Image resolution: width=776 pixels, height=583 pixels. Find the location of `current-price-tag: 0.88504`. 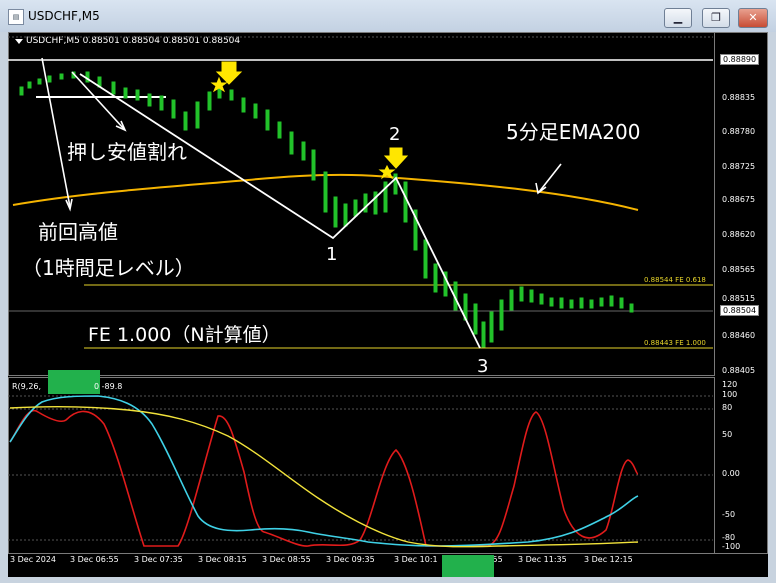

current-price-tag: 0.88504 is located at coordinates (740, 310).